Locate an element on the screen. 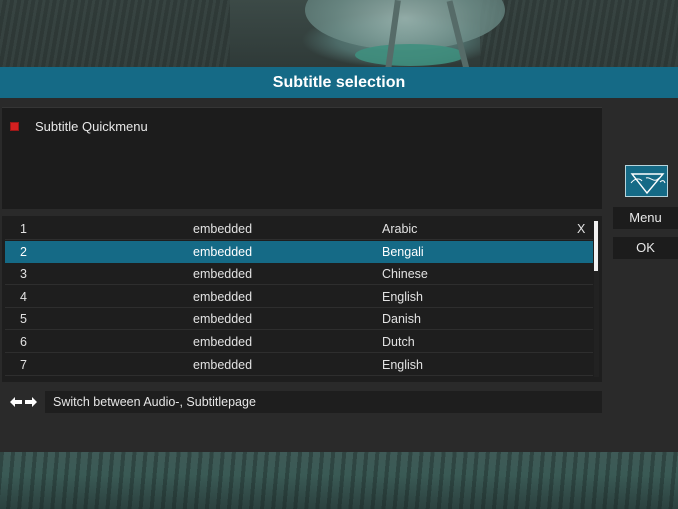 The image size is (678, 509). track-language: Danish is located at coordinates (401, 319).